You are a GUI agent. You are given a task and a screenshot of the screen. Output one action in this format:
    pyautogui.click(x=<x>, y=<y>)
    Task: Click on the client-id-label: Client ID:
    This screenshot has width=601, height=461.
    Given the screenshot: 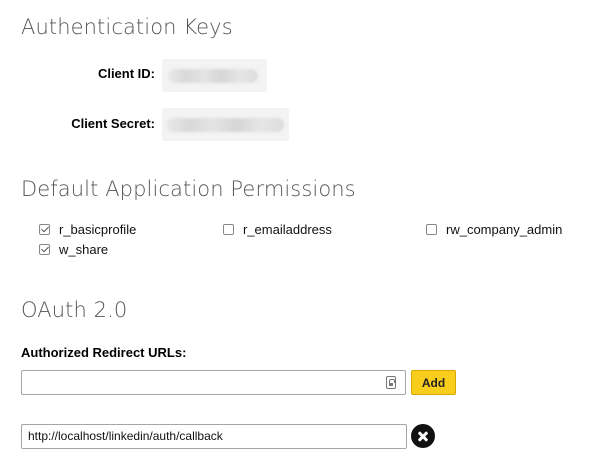 What is the action you would take?
    pyautogui.click(x=126, y=73)
    